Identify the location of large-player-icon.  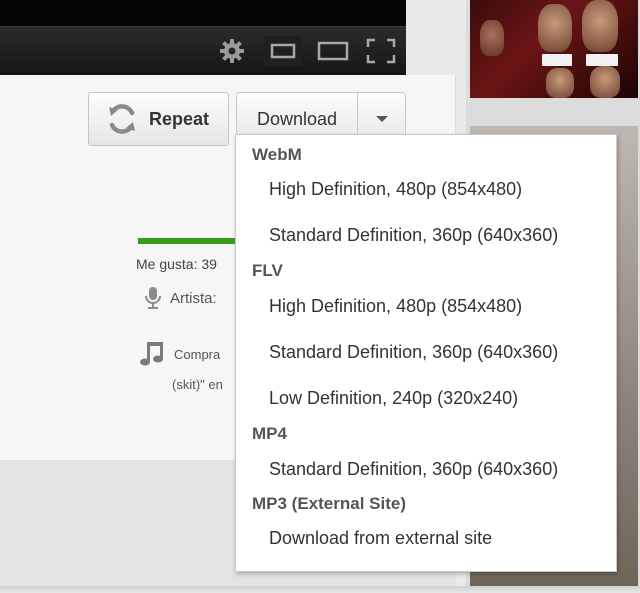
(333, 51).